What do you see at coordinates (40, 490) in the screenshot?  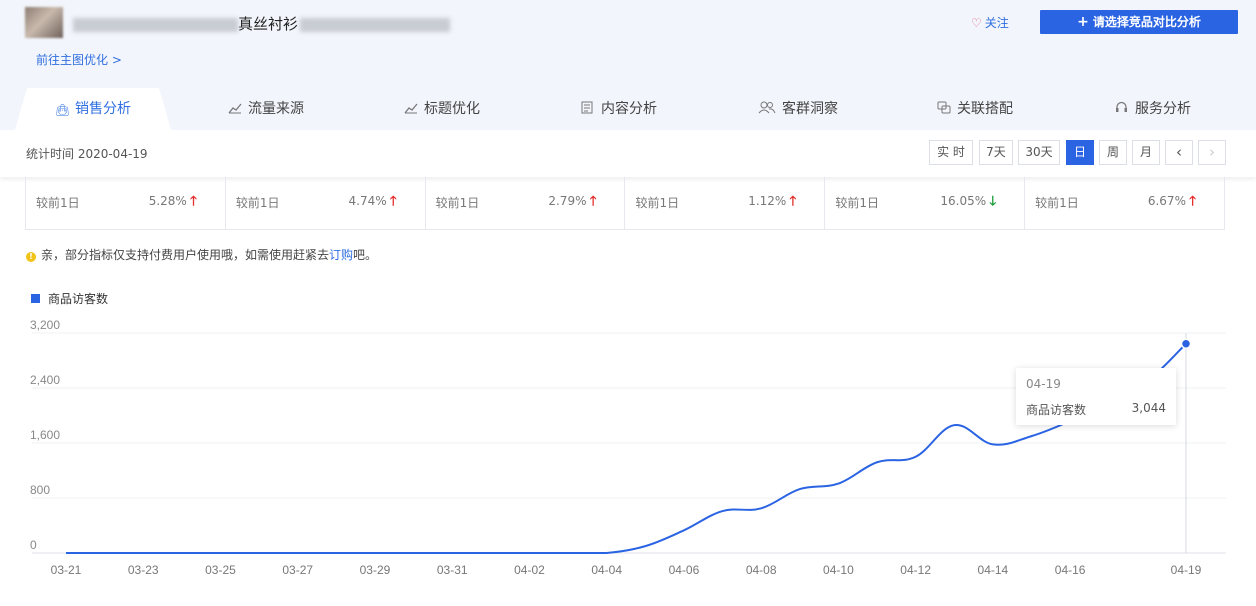 I see `y-tick-label: 800` at bounding box center [40, 490].